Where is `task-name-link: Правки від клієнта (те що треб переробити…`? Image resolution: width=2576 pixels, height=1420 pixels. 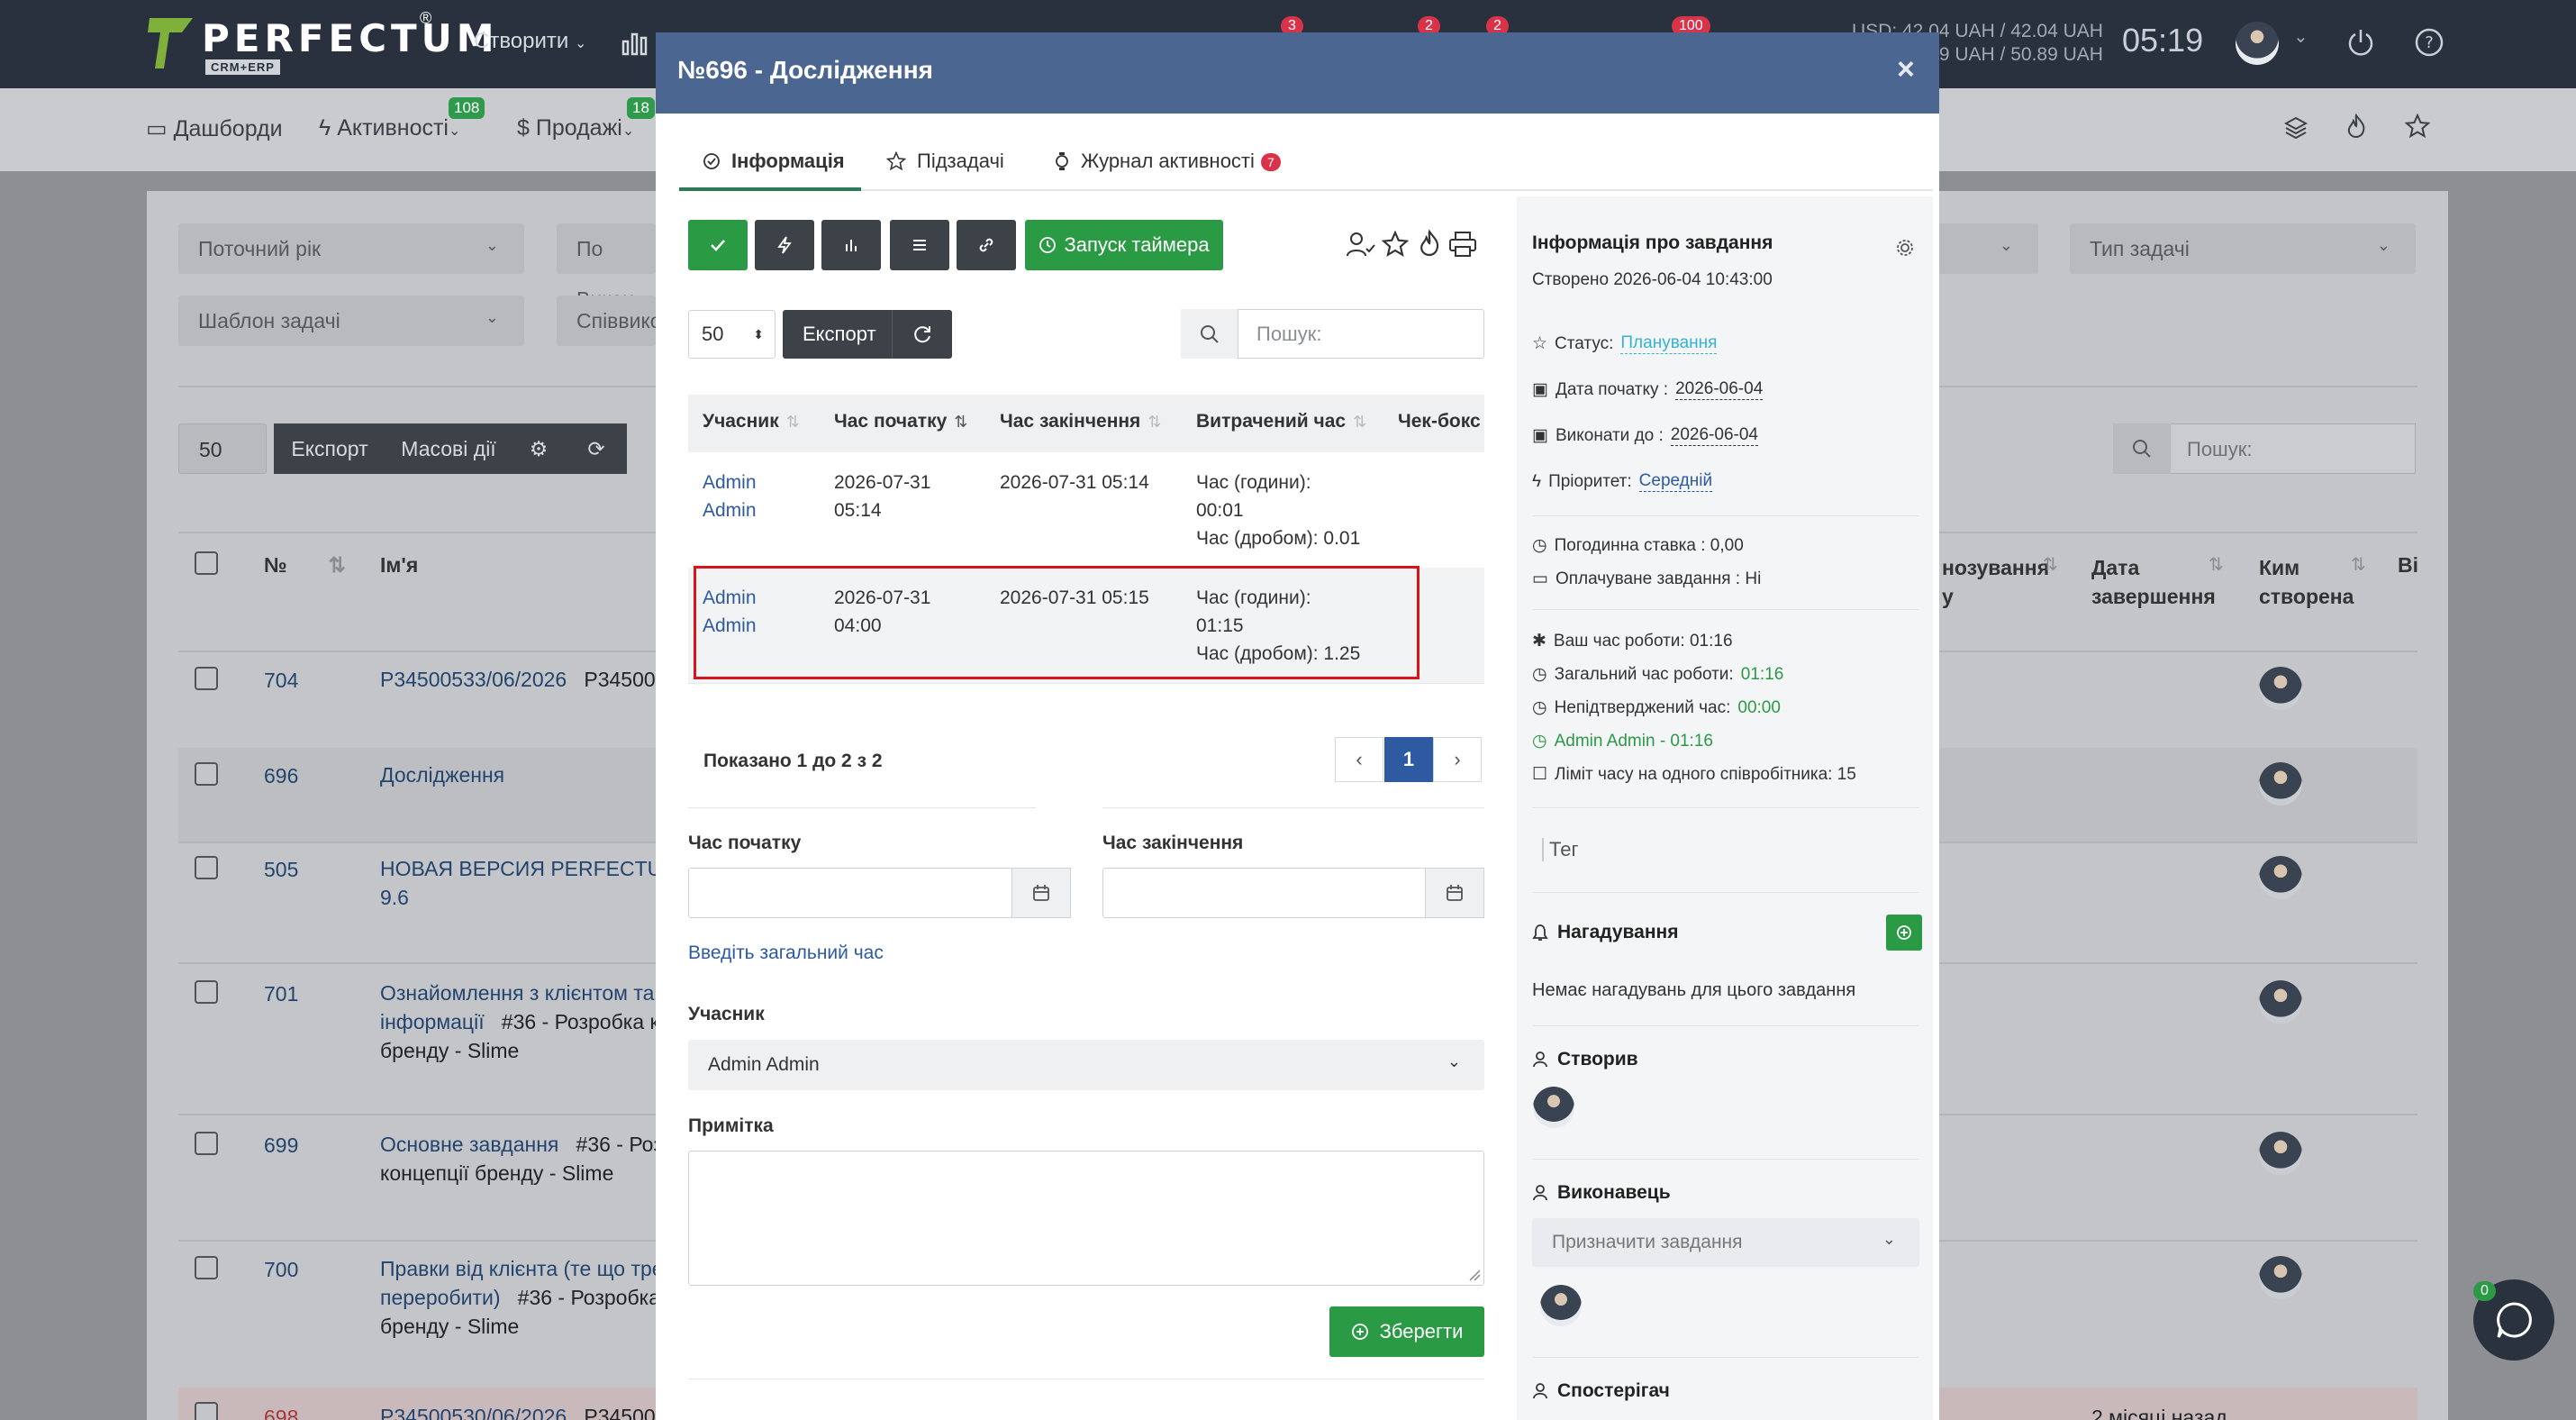
task-name-link: Правки від клієнта (те що треб переробити… is located at coordinates (528, 1297).